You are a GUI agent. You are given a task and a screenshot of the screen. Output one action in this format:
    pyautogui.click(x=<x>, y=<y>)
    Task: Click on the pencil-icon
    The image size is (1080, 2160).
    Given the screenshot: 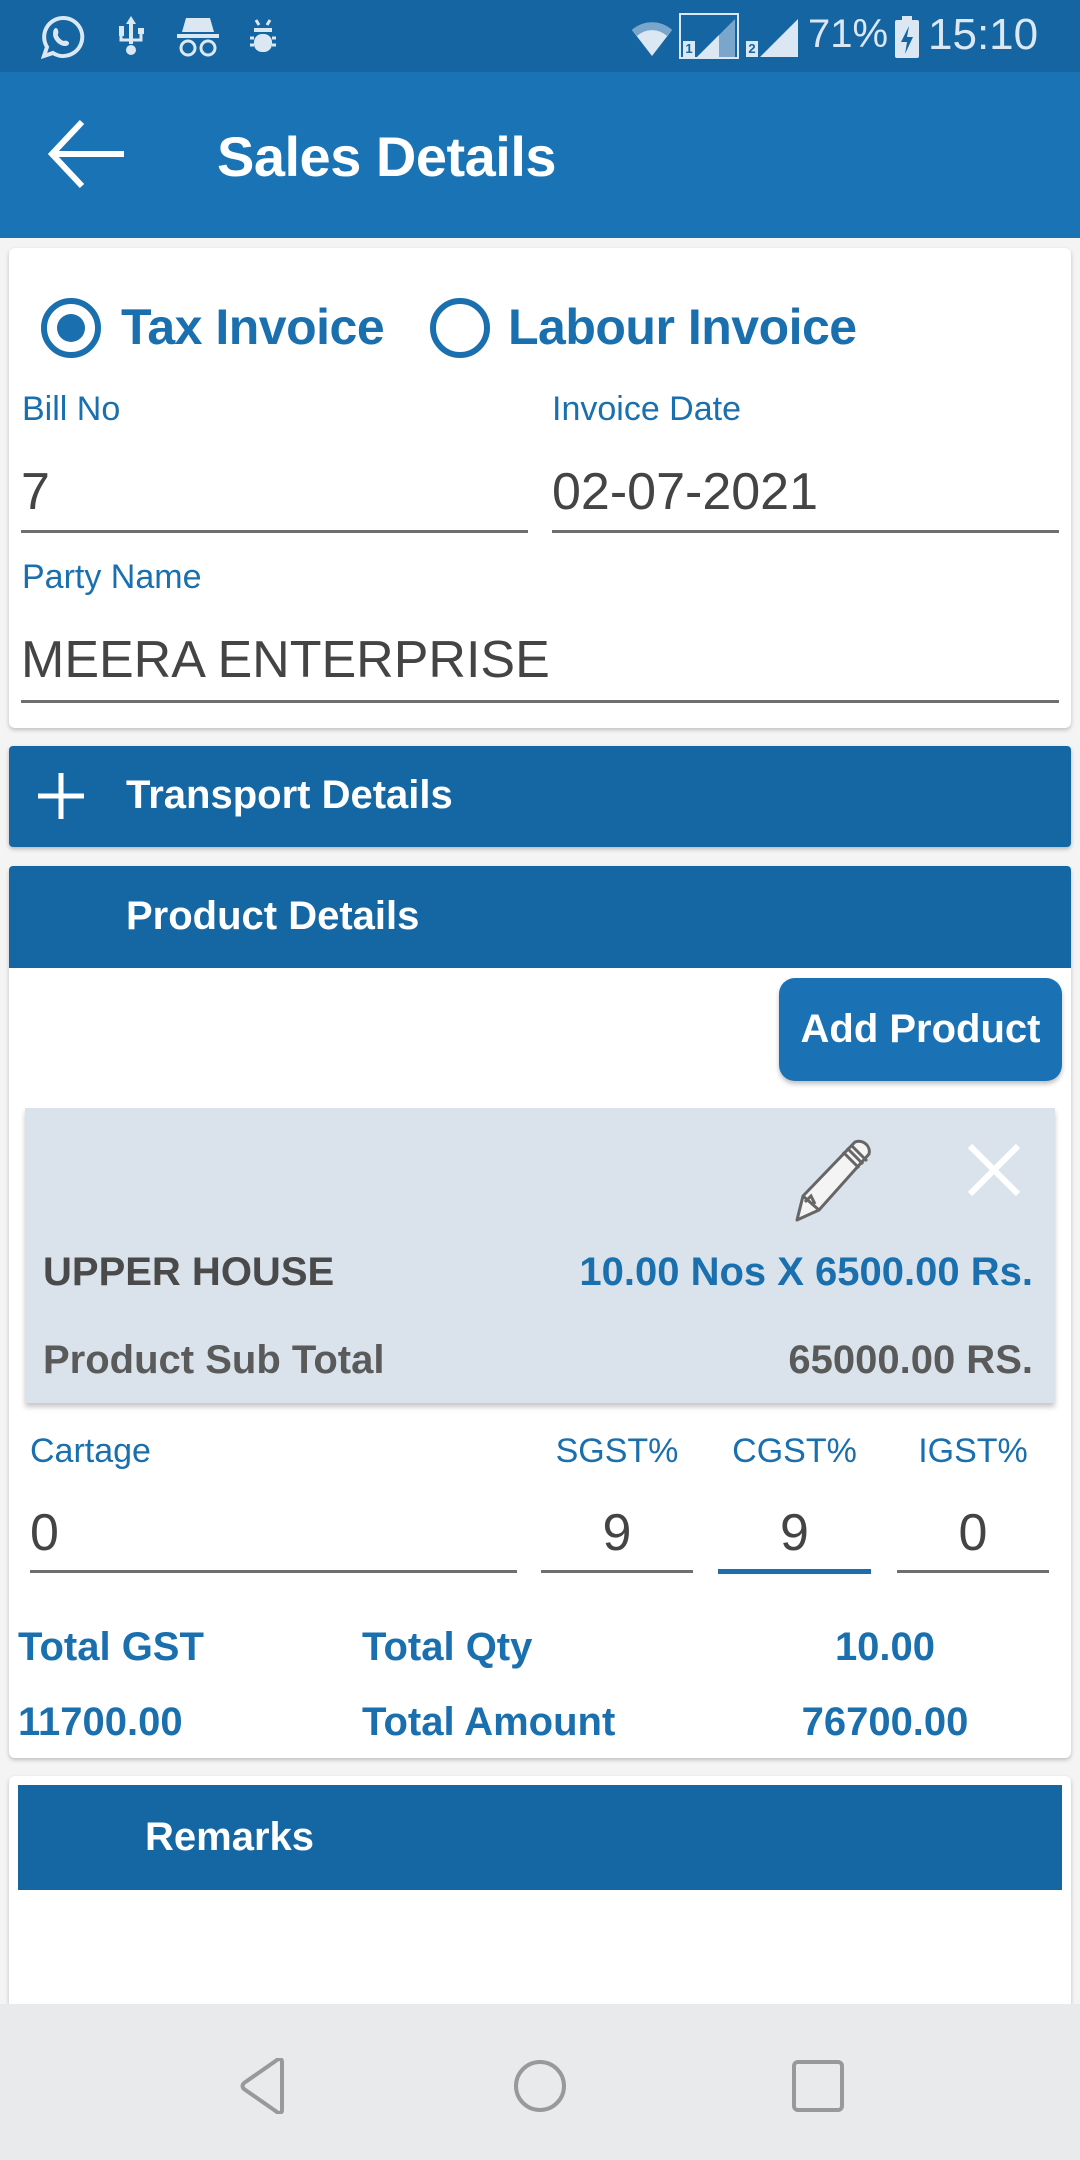 What is the action you would take?
    pyautogui.click(x=835, y=1181)
    